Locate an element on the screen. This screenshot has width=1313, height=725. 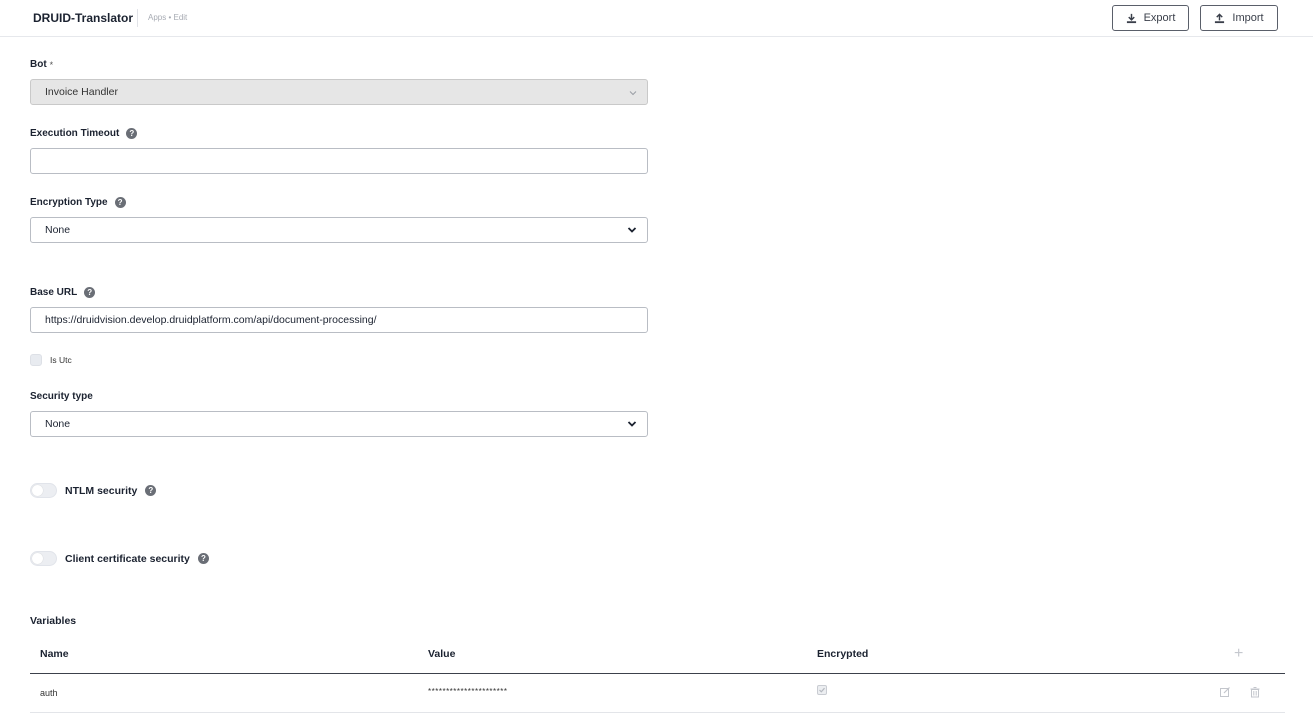
bot-label: Bot * is located at coordinates (41, 64).